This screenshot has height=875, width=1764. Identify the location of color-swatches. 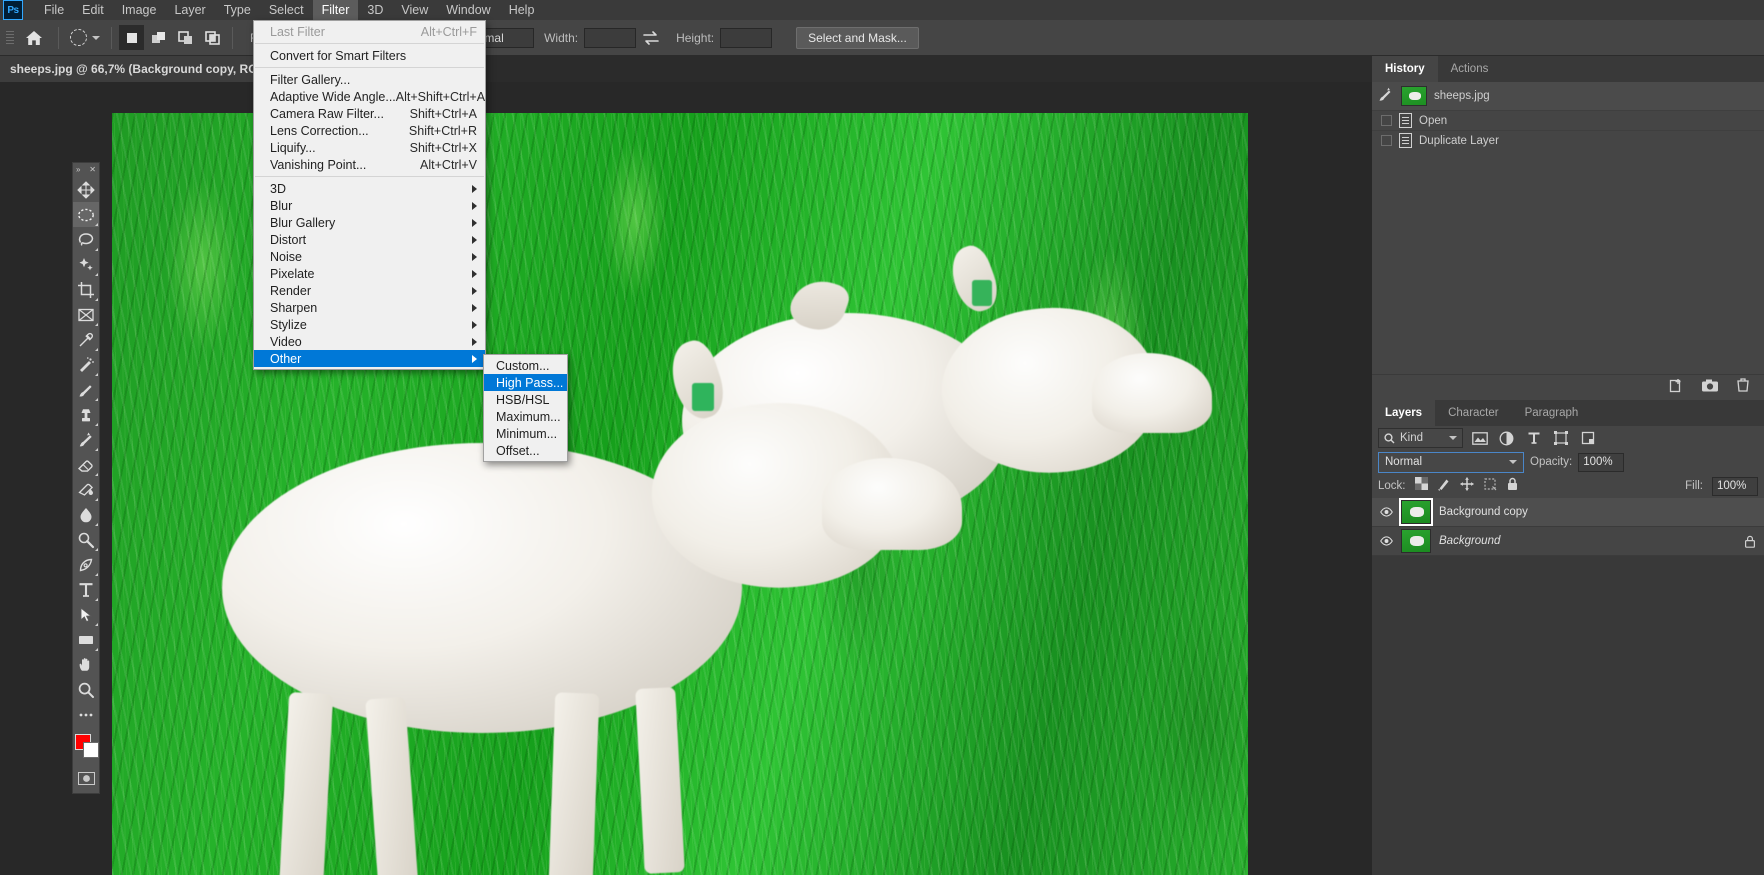
(86, 748).